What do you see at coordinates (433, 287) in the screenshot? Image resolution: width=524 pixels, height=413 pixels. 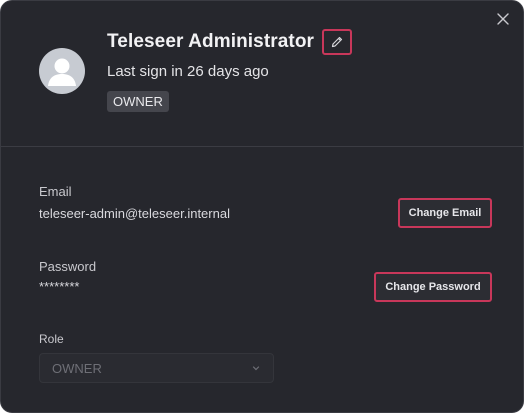 I see `change-password-button: Change Password` at bounding box center [433, 287].